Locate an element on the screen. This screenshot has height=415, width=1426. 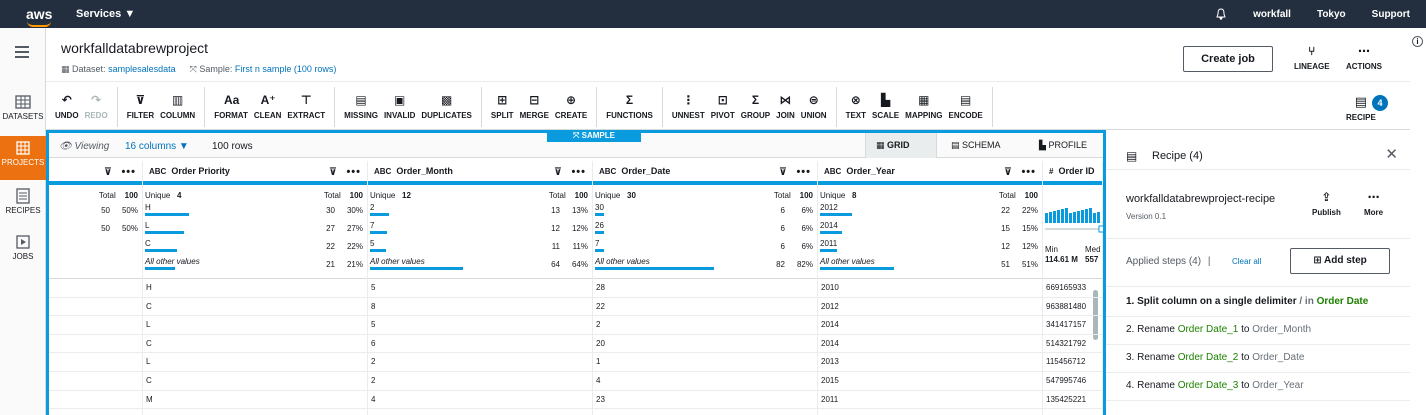
nav-recipes: RECIPES is located at coordinates (23, 206).